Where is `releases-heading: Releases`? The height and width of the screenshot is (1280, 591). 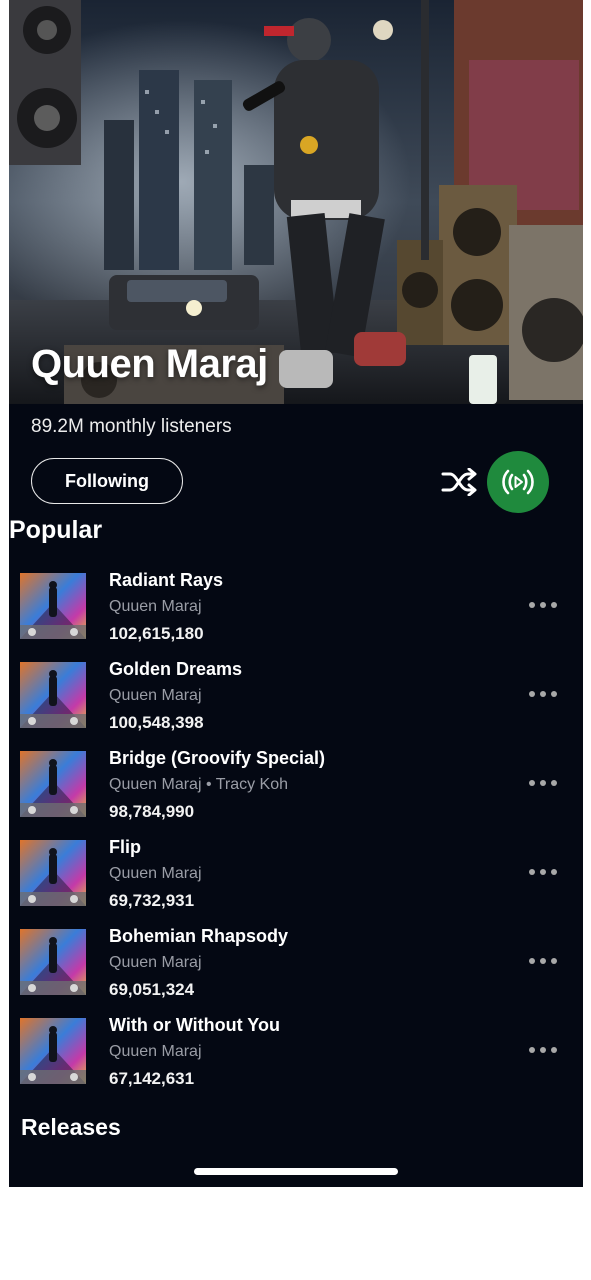
releases-heading: Releases is located at coordinates (71, 1127).